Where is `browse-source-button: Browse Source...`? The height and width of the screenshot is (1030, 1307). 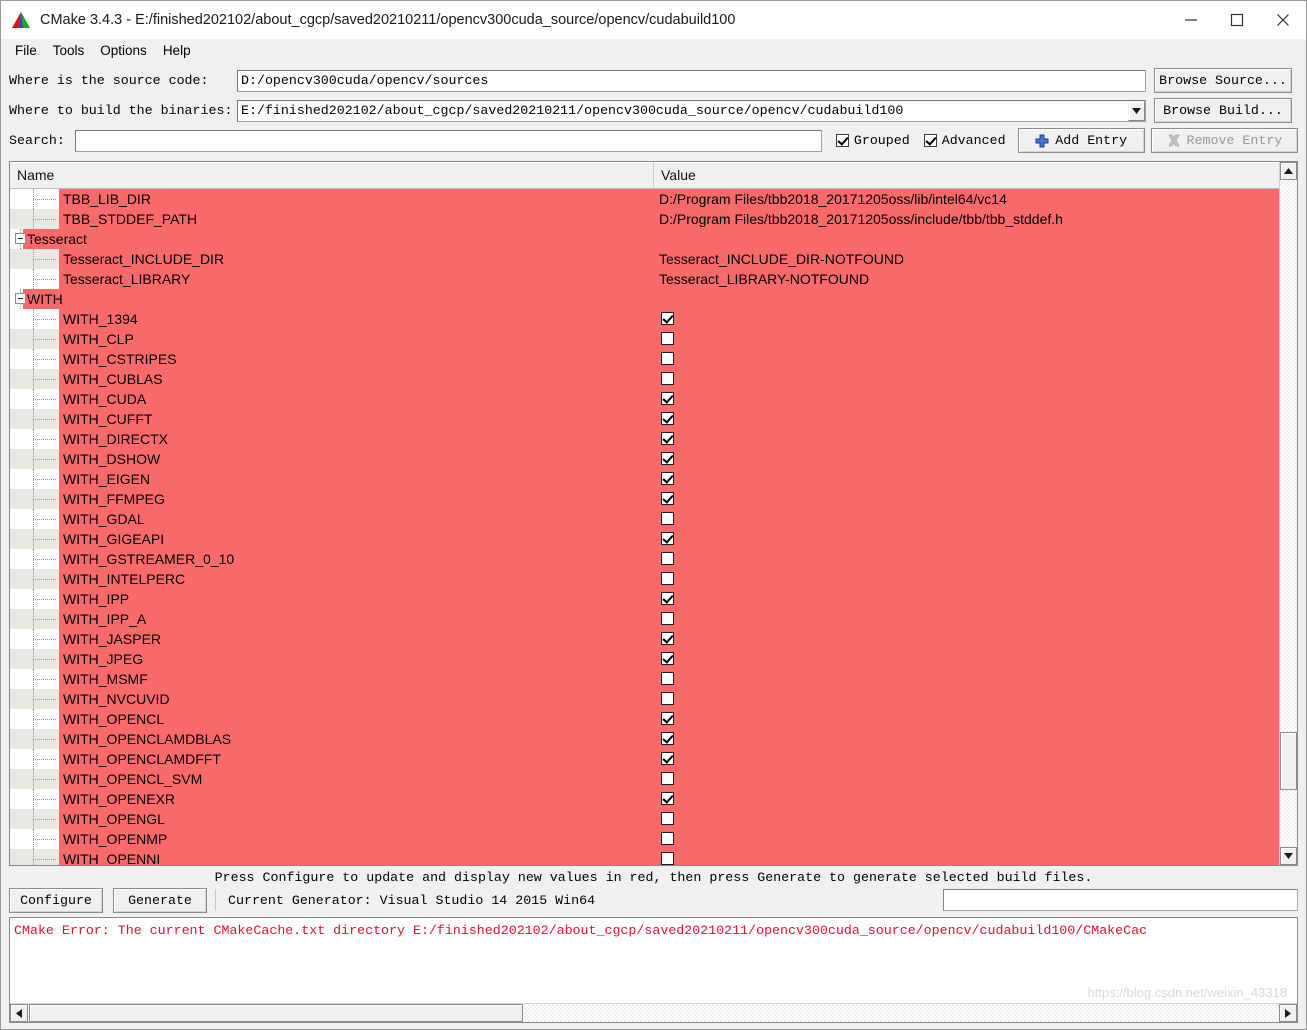
browse-source-button: Browse Source... is located at coordinates (1223, 80).